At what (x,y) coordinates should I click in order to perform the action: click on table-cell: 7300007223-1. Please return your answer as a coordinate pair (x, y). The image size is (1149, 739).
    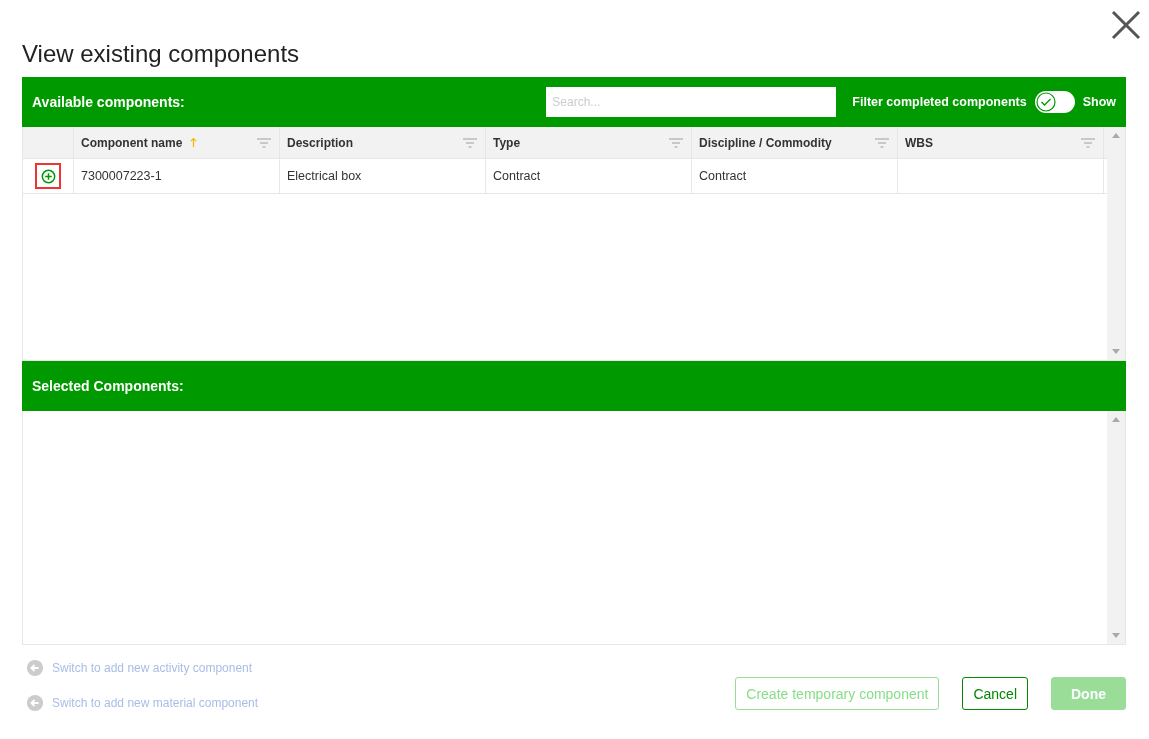
    Looking at the image, I should click on (177, 176).